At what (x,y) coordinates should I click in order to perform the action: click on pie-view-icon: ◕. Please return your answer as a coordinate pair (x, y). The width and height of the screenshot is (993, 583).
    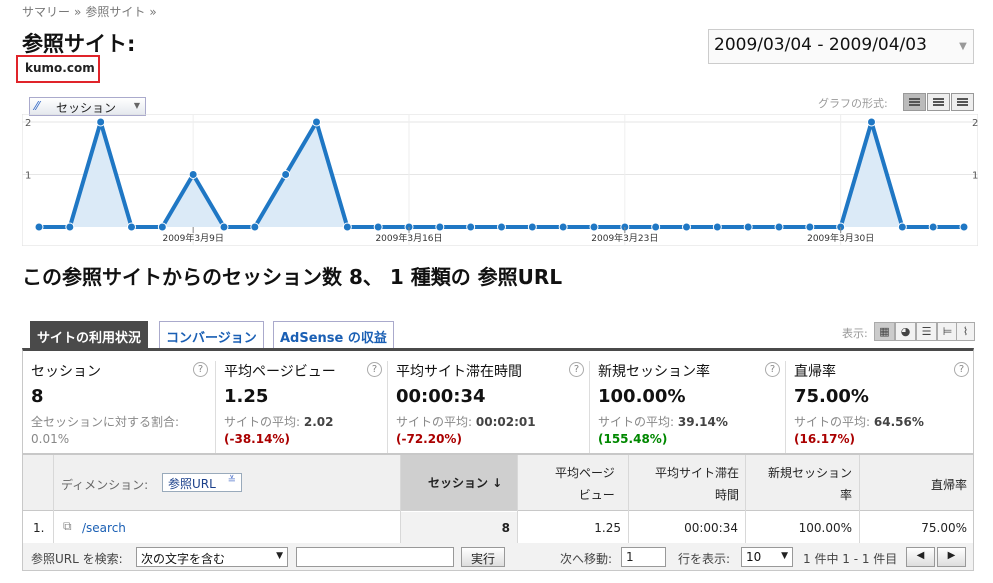
    Looking at the image, I should click on (905, 331).